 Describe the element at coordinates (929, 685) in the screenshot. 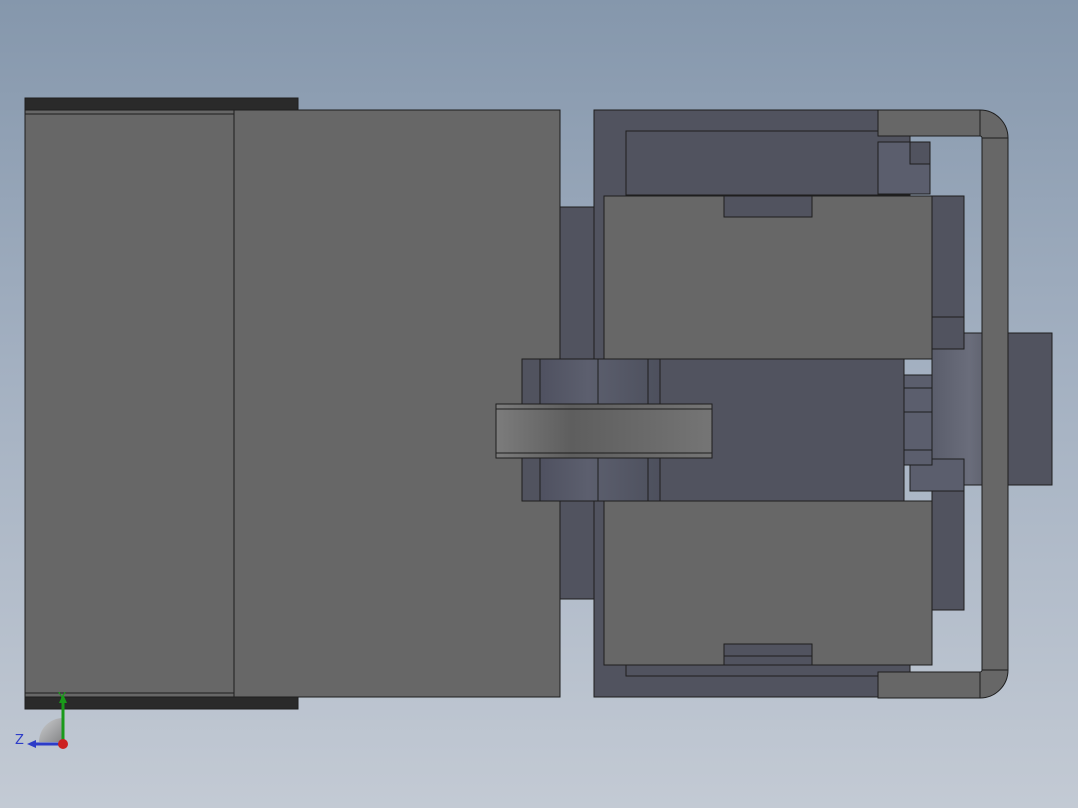

I see `handle-bottom-rail` at that location.